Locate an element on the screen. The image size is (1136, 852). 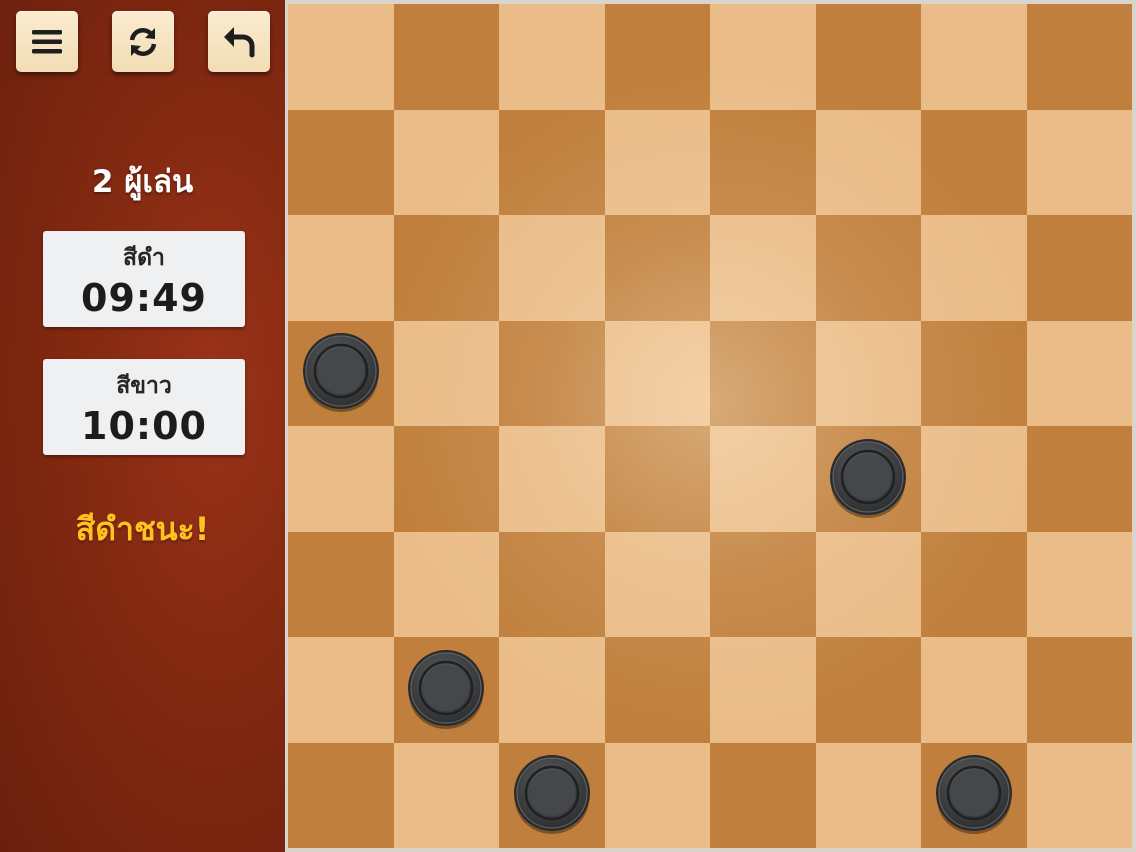
restart-button is located at coordinates (143, 41).